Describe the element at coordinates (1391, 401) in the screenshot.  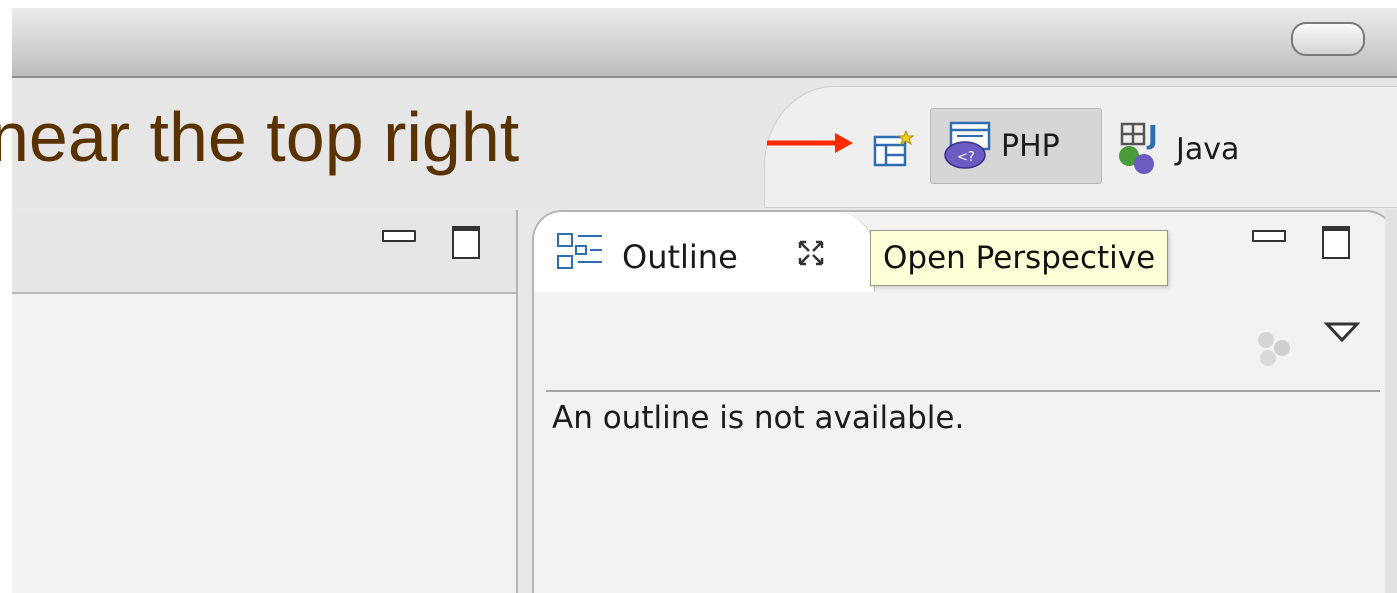
I see `right-edge` at that location.